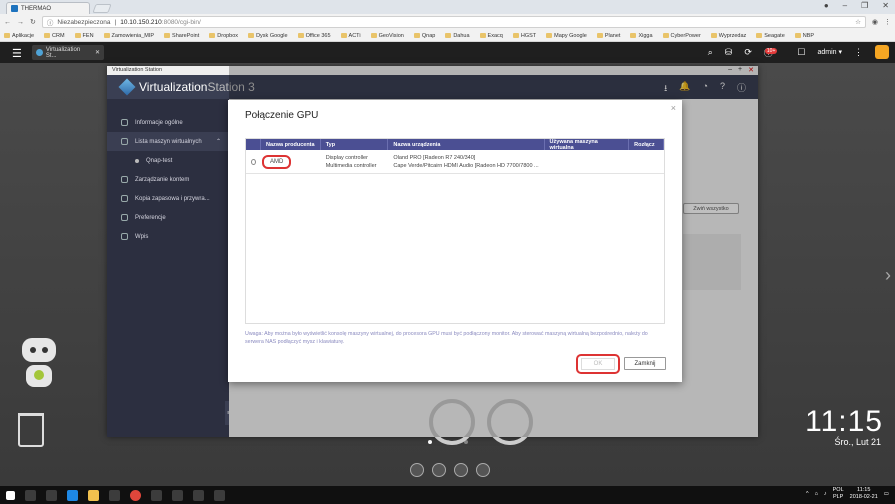 This screenshot has width=895, height=504. I want to click on action-center-icon: ▭, so click(886, 494).